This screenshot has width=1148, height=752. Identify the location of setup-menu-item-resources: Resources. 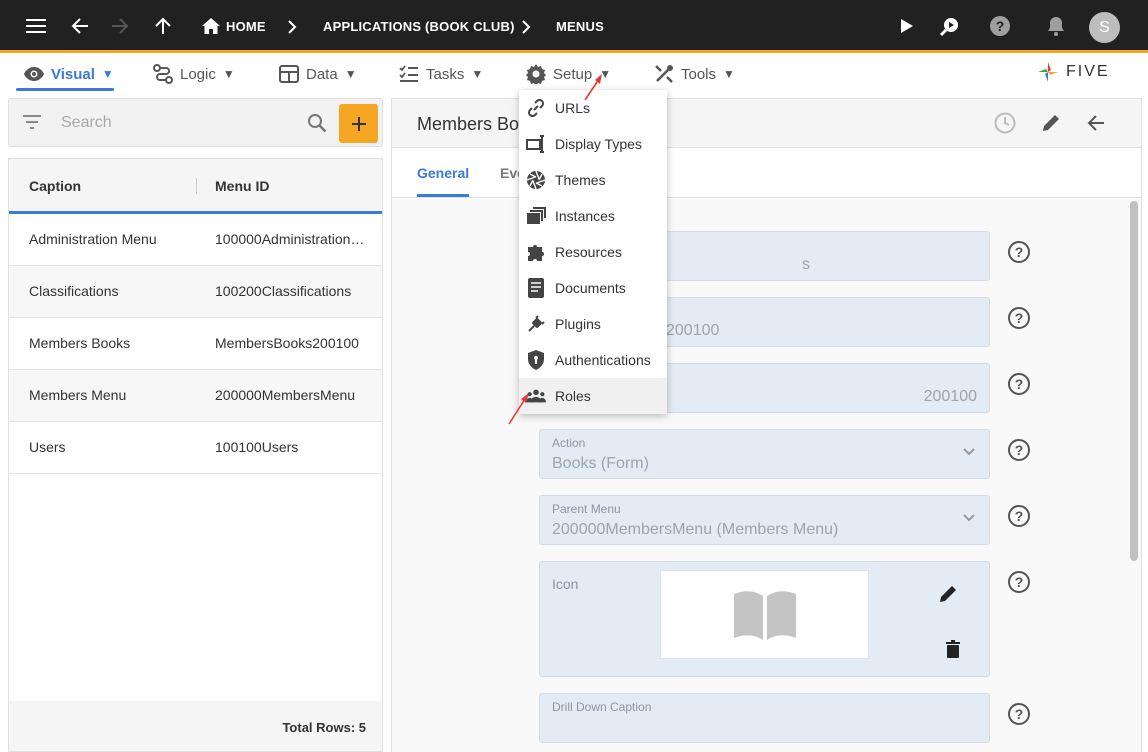
(593, 252).